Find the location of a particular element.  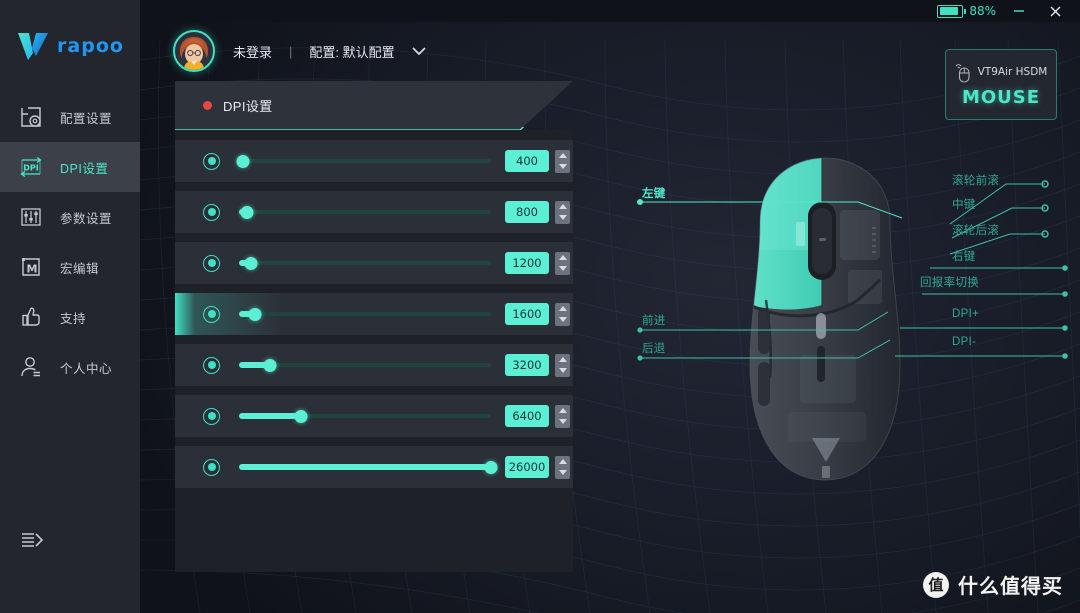

minimize-button is located at coordinates (1019, 11).